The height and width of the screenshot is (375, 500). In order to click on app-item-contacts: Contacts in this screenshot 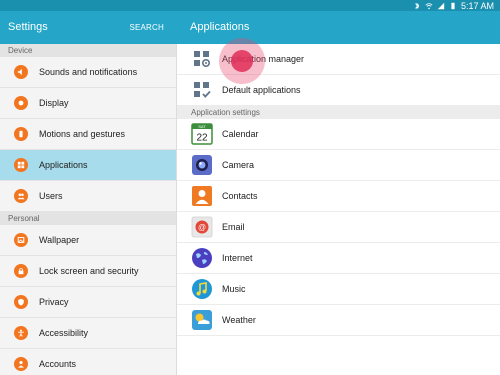, I will do `click(338, 196)`.